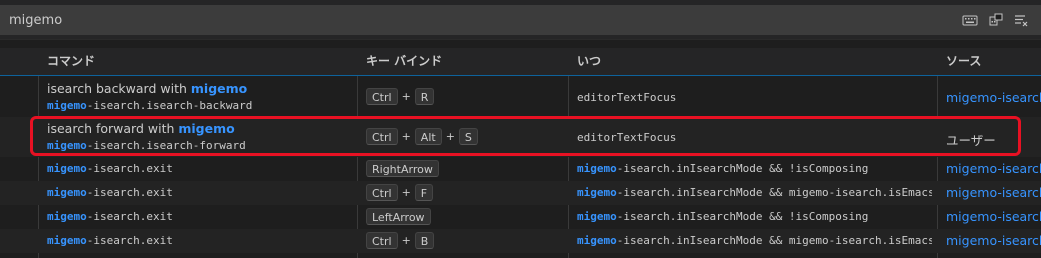 This screenshot has height=258, width=1041. What do you see at coordinates (428, 136) in the screenshot?
I see `key-cap: Alt` at bounding box center [428, 136].